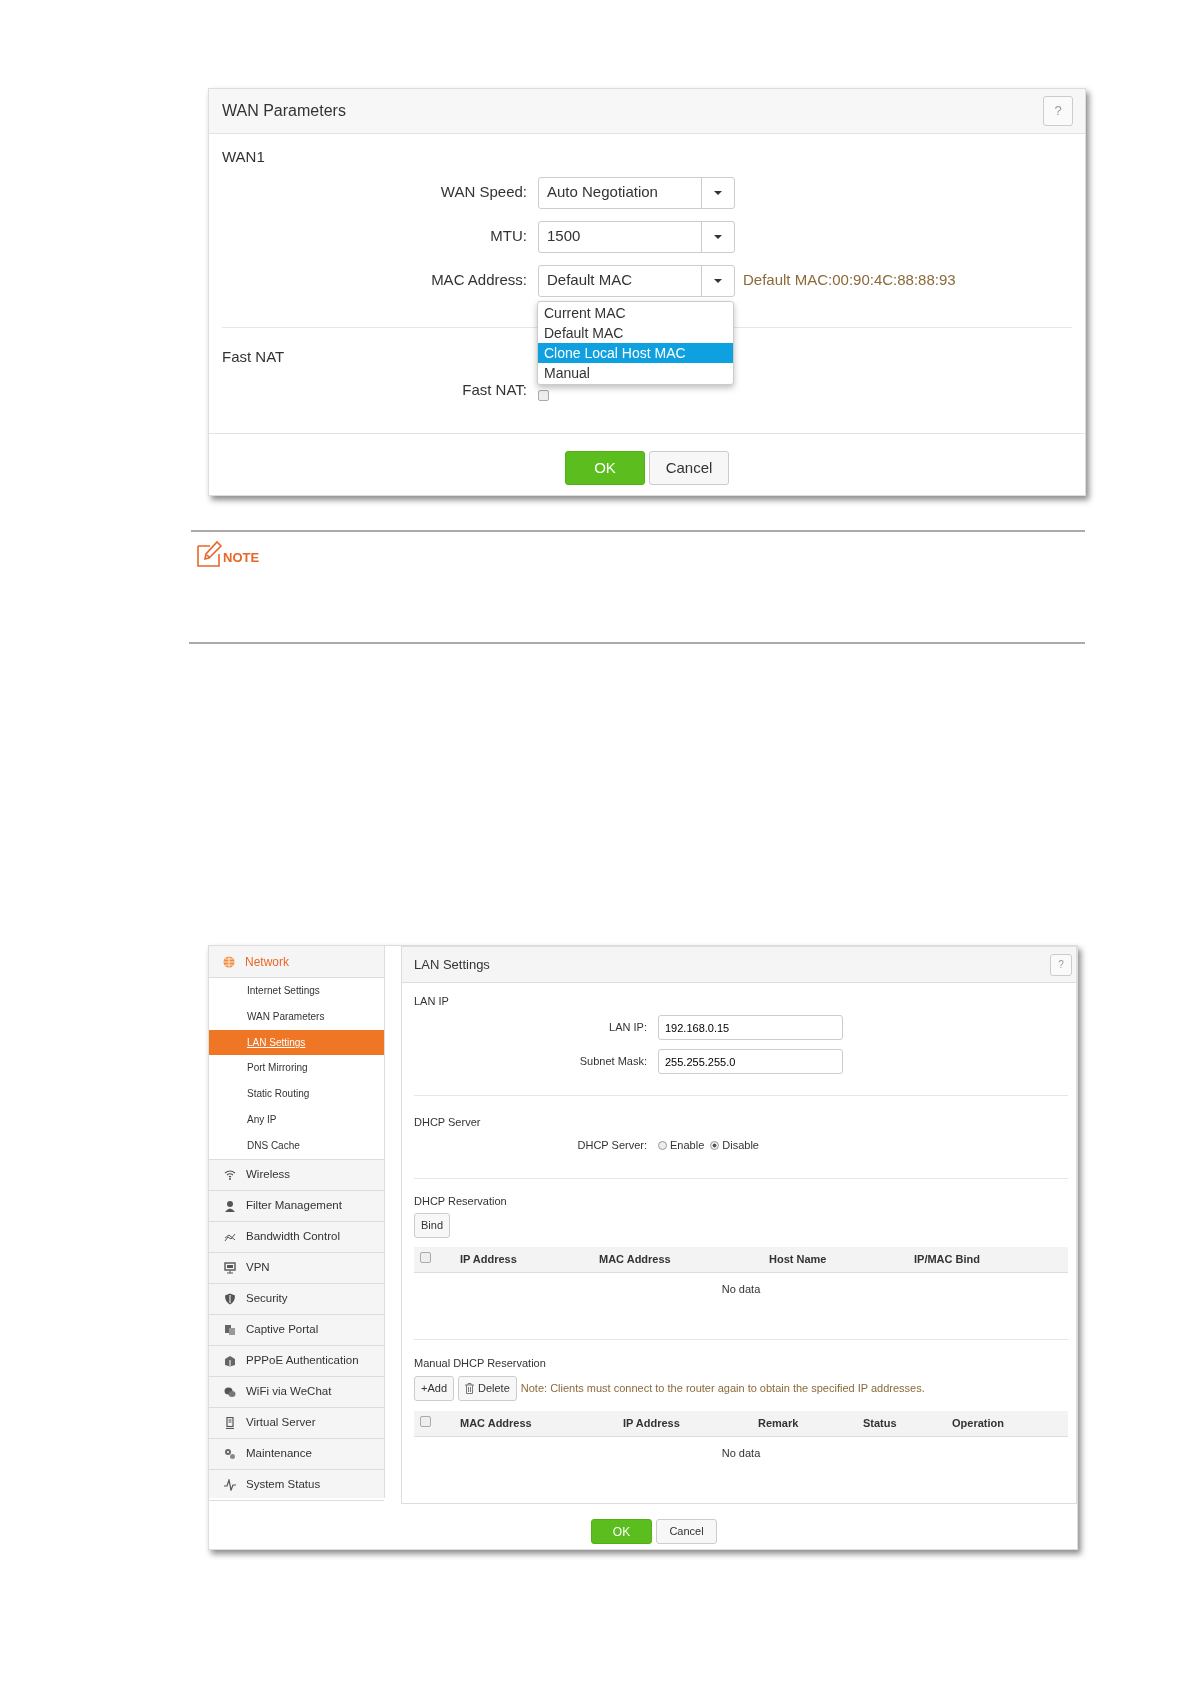 This screenshot has height=1684, width=1191. I want to click on dropdown-option: Default MAC, so click(635, 333).